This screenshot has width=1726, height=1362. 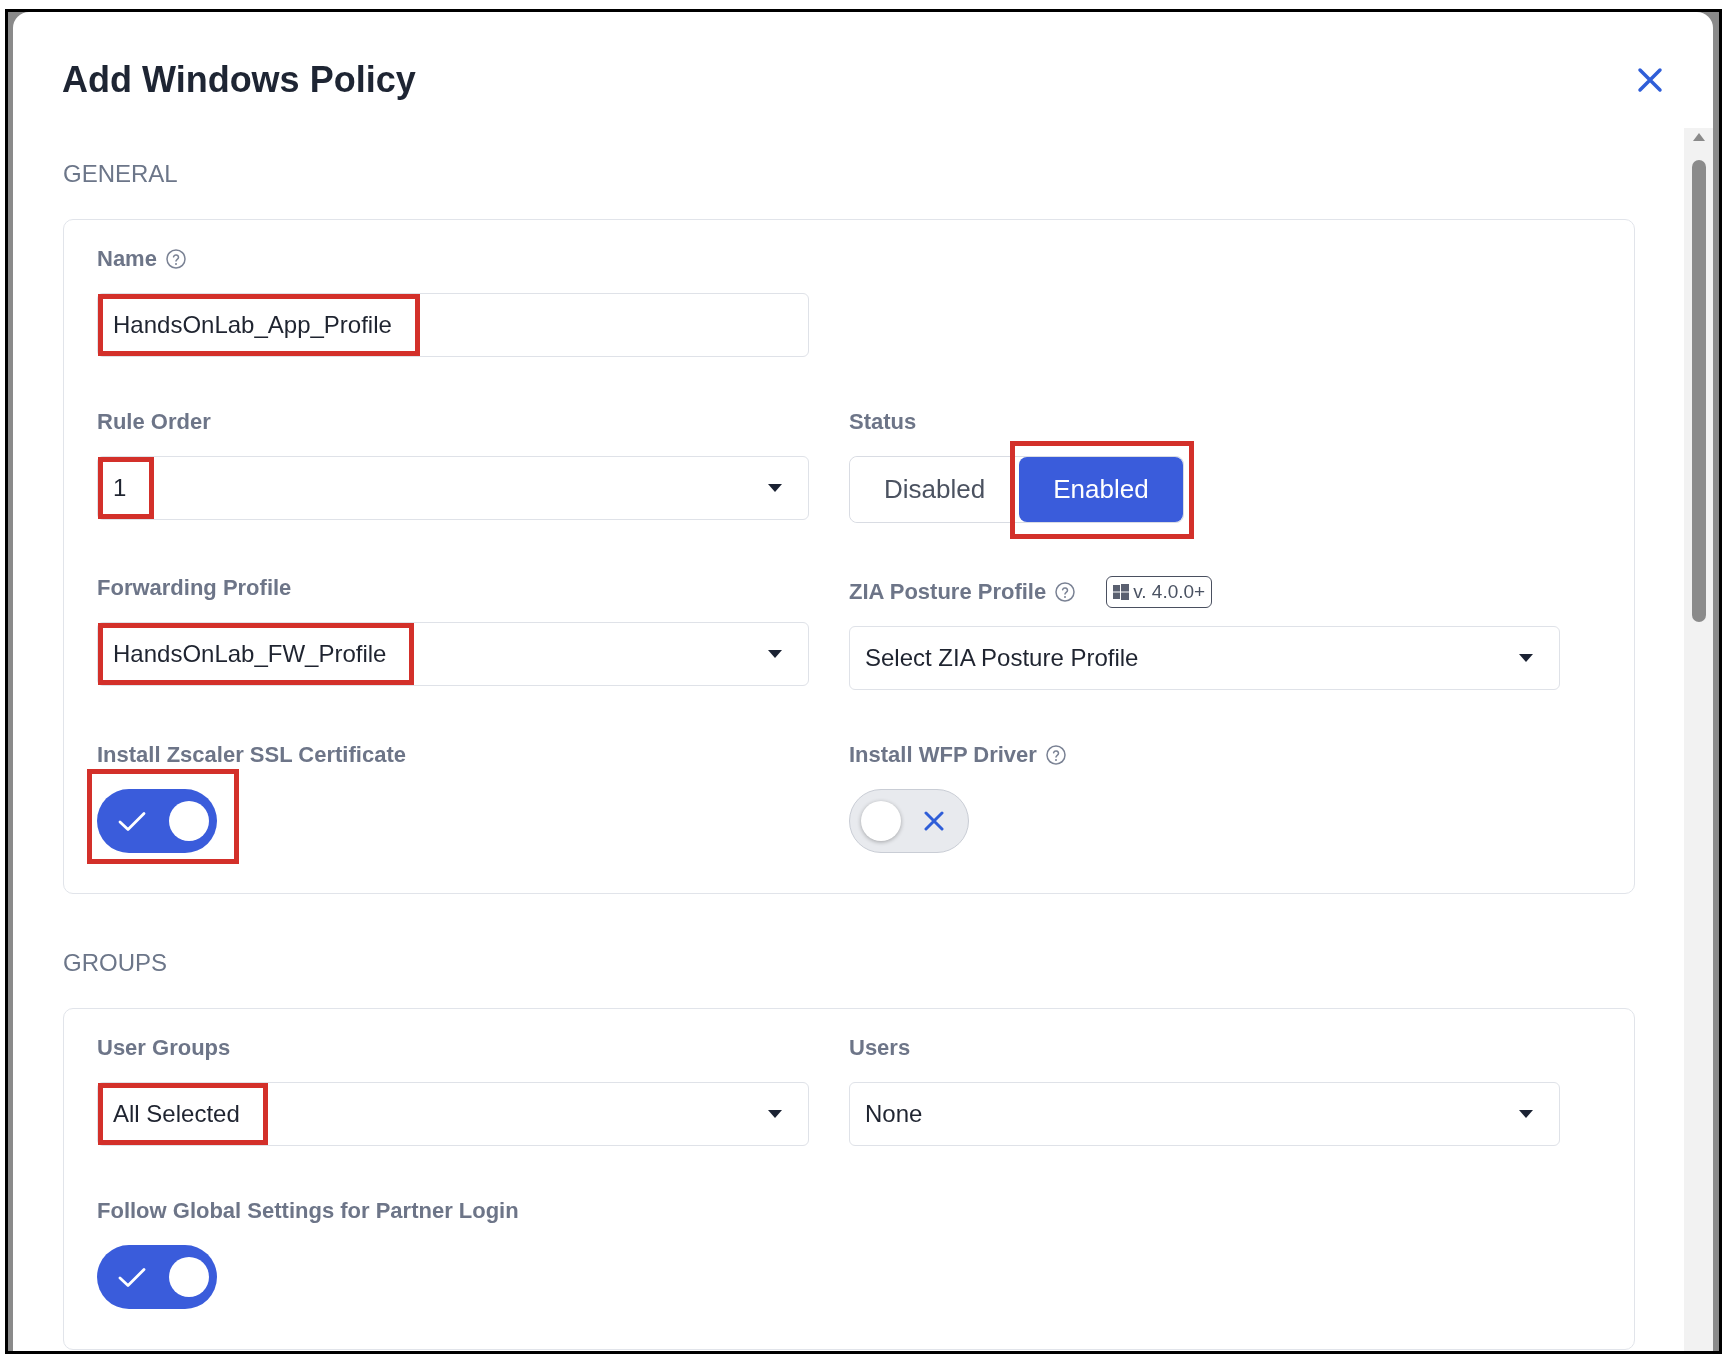 What do you see at coordinates (1101, 489) in the screenshot?
I see `segment-button: Enabled` at bounding box center [1101, 489].